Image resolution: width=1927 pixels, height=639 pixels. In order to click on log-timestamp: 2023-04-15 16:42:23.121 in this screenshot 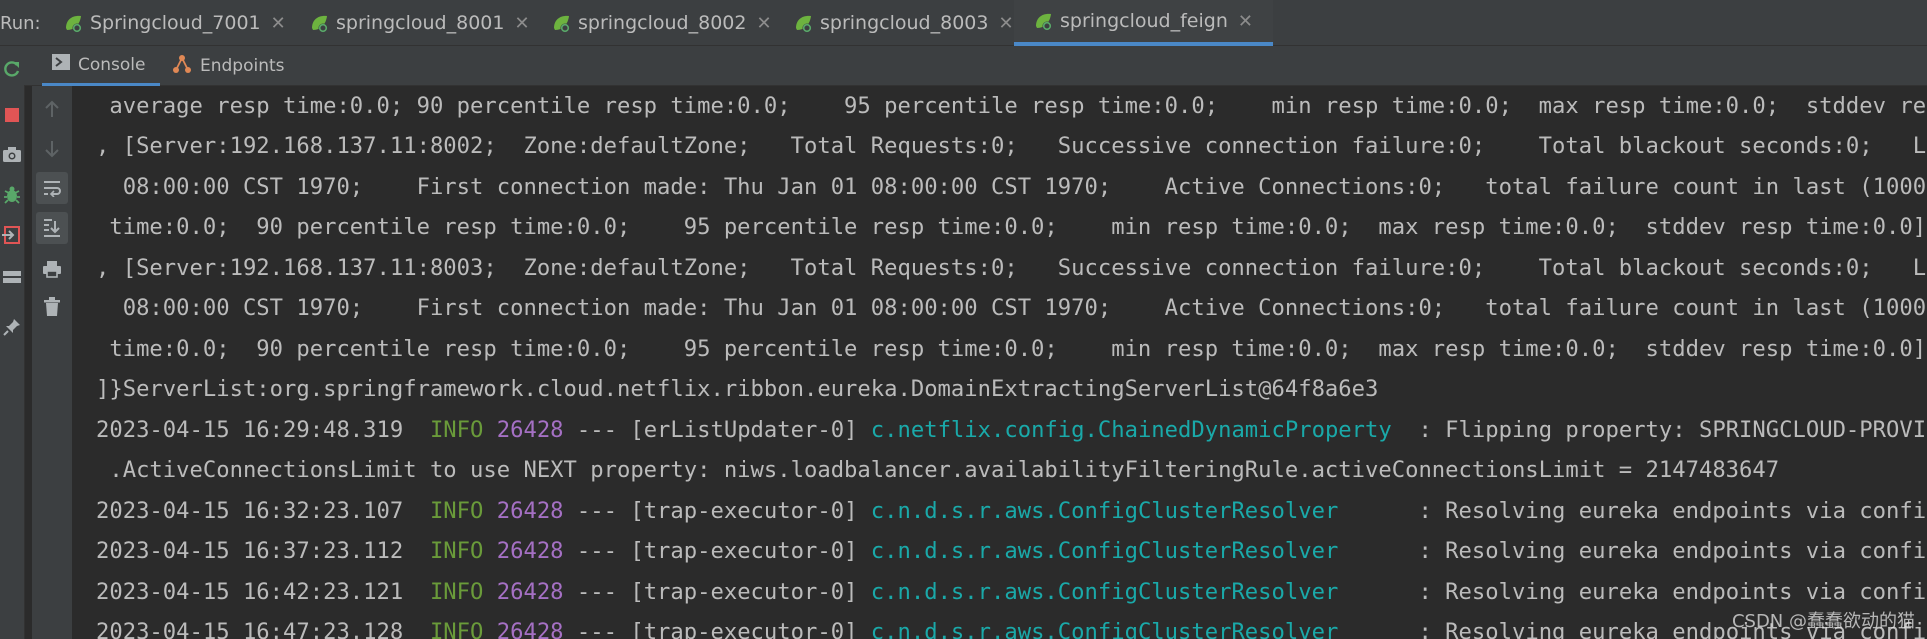, I will do `click(263, 592)`.